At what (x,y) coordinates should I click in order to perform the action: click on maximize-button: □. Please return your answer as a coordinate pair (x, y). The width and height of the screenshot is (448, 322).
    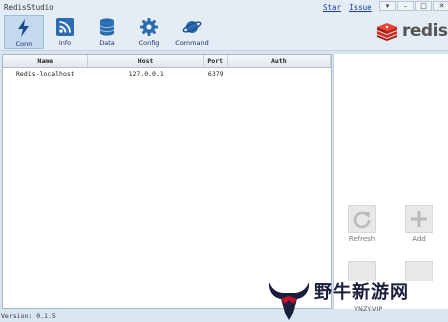
    Looking at the image, I should click on (423, 6).